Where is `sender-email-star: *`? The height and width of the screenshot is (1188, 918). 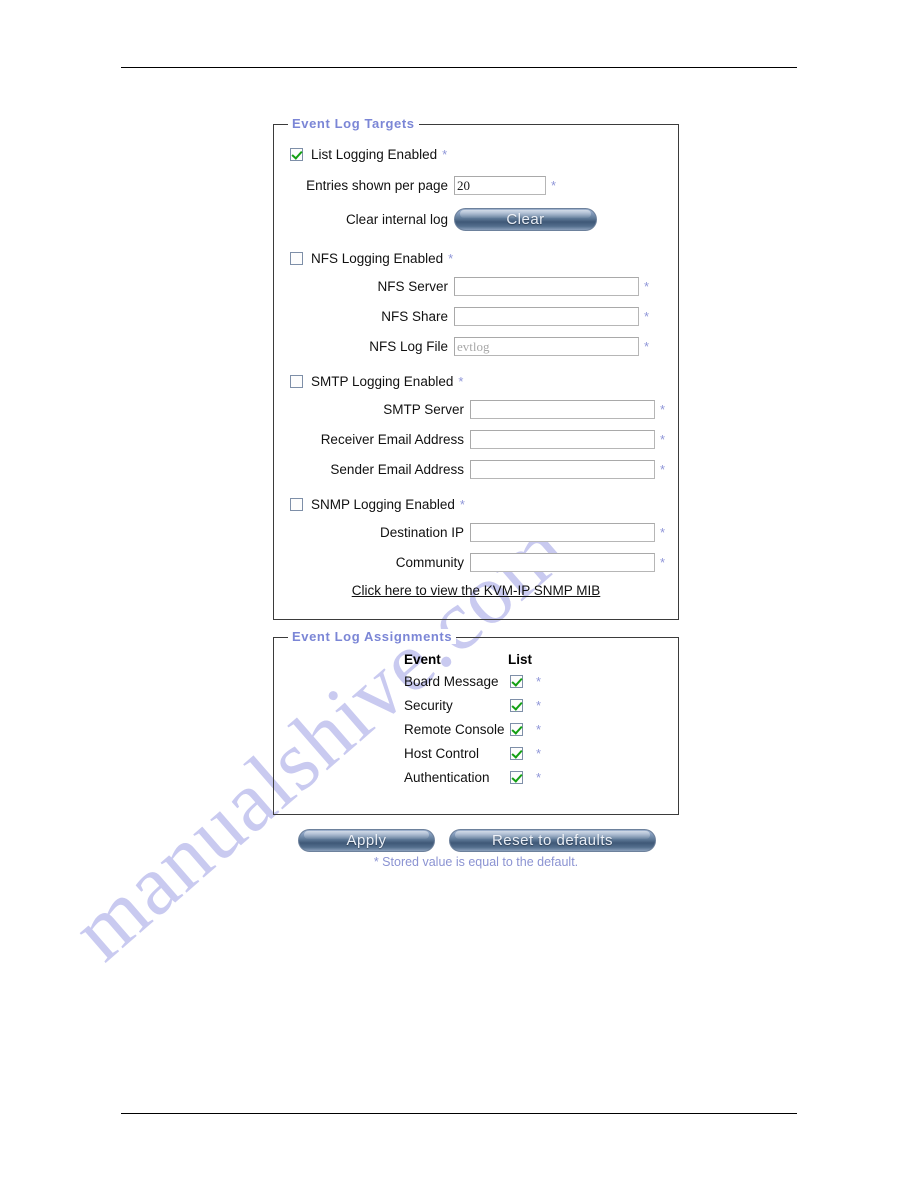
sender-email-star: * is located at coordinates (663, 469).